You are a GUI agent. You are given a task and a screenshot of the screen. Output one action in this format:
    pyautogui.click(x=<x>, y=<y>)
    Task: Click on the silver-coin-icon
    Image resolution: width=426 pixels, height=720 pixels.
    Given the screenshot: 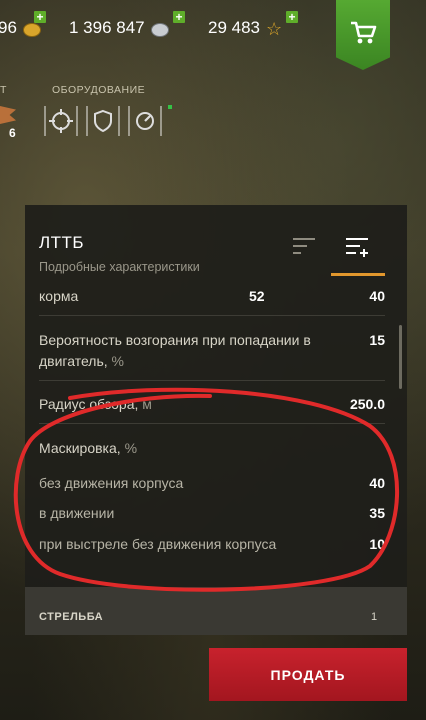 What is the action you would take?
    pyautogui.click(x=159, y=28)
    